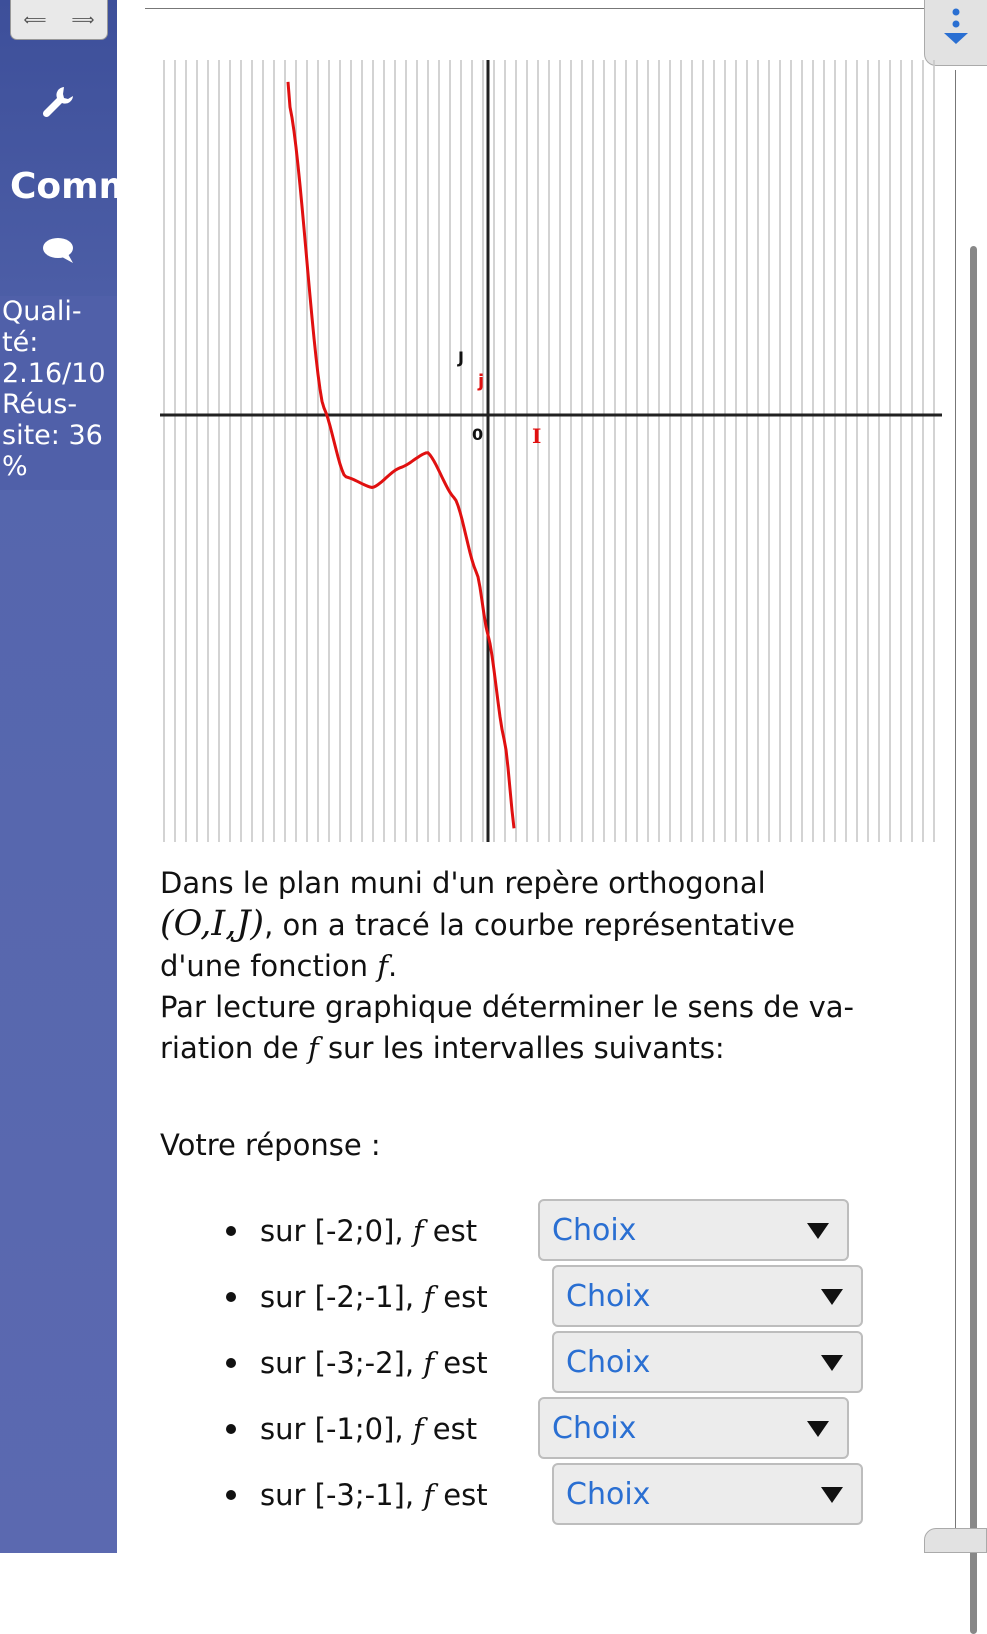 This screenshot has width=987, height=1634. Describe the element at coordinates (357, 1297) in the screenshot. I see `answer-item: sur [-2;-1], f est` at that location.